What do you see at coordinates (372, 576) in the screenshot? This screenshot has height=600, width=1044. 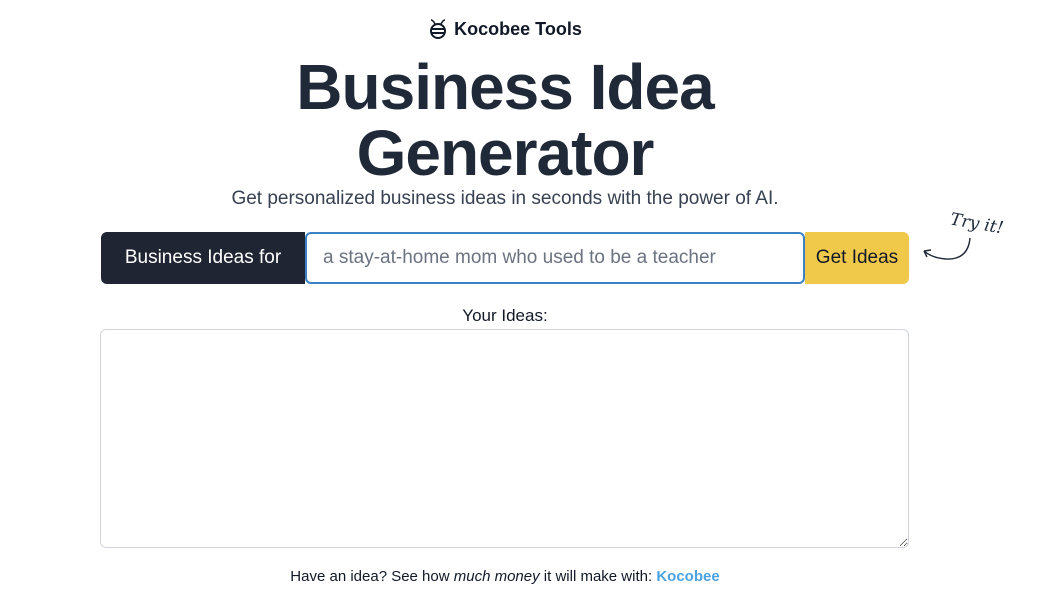 I see `footer-text-prefix: Have an idea? See how` at bounding box center [372, 576].